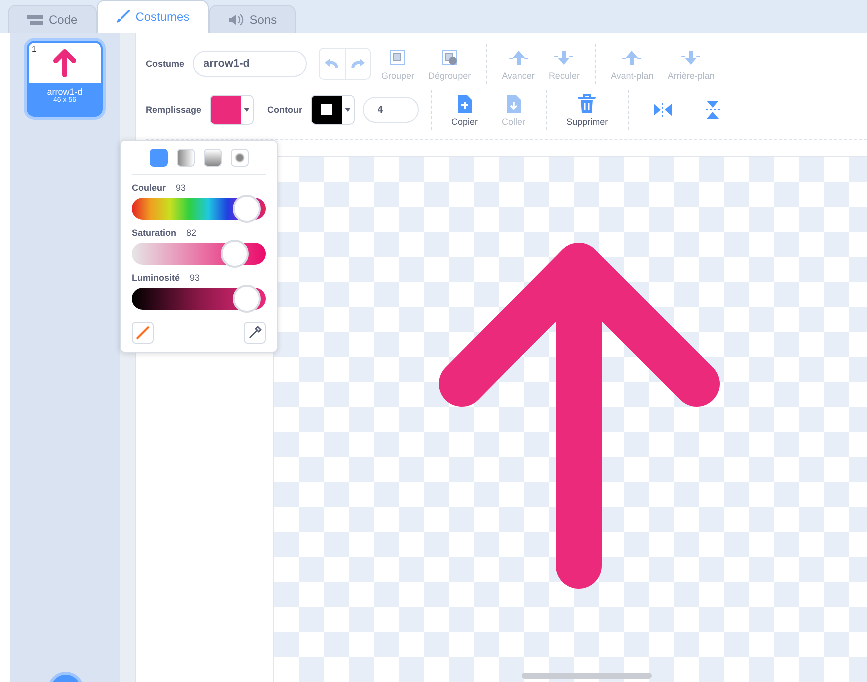  What do you see at coordinates (252, 19) in the screenshot?
I see `tab: Sons` at bounding box center [252, 19].